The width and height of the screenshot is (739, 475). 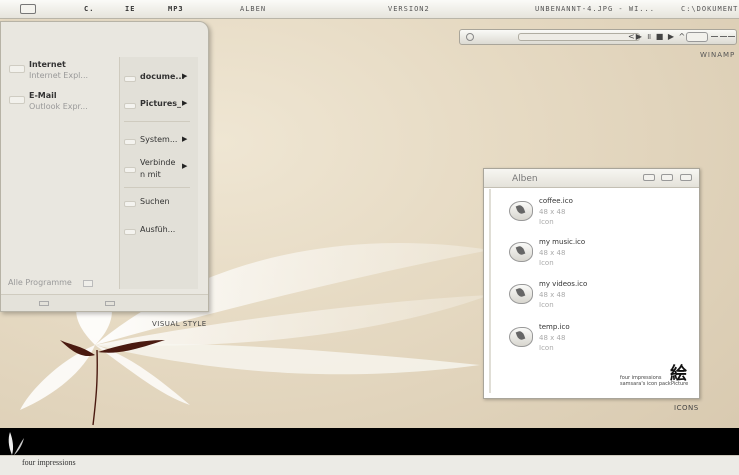 I want to click on quicklaunch-c: C., so click(x=89, y=9).